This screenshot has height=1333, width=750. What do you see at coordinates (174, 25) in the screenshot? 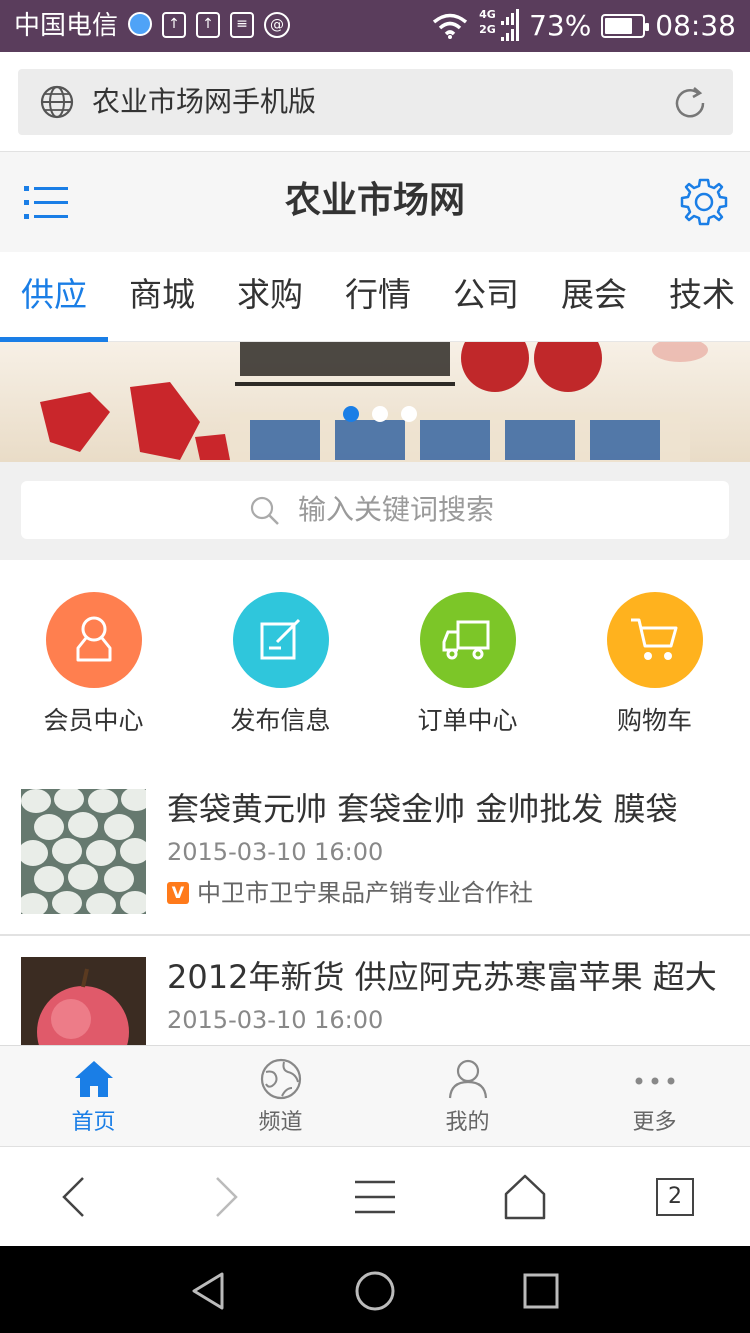
I see `upload-icon: ↑` at bounding box center [174, 25].